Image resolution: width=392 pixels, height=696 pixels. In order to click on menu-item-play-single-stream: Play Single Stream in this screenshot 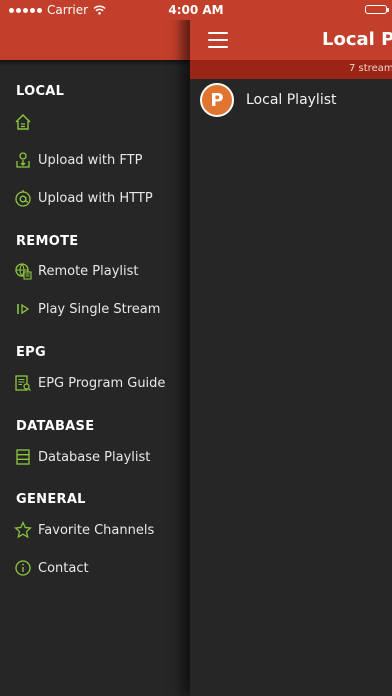, I will do `click(87, 309)`.